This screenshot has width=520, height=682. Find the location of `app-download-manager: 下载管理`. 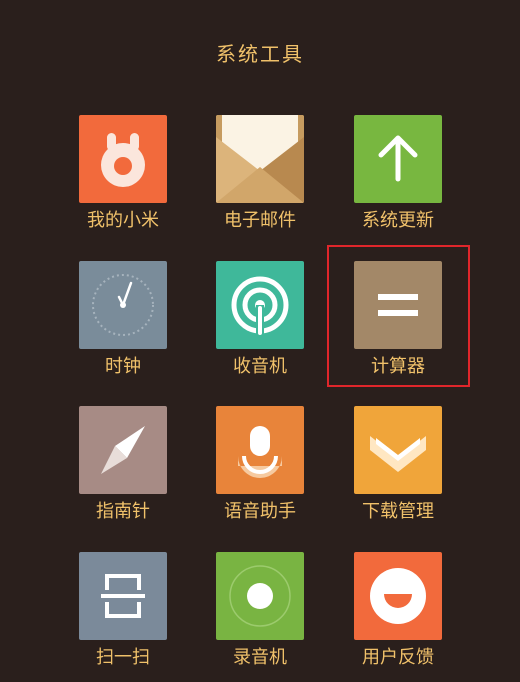

app-download-manager: 下载管理 is located at coordinates (398, 465).